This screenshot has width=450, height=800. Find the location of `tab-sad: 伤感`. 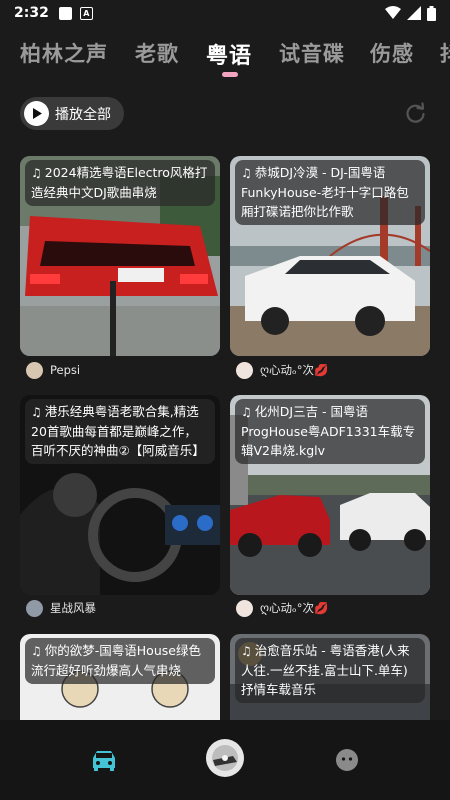

tab-sad: 伤感 is located at coordinates (392, 53).